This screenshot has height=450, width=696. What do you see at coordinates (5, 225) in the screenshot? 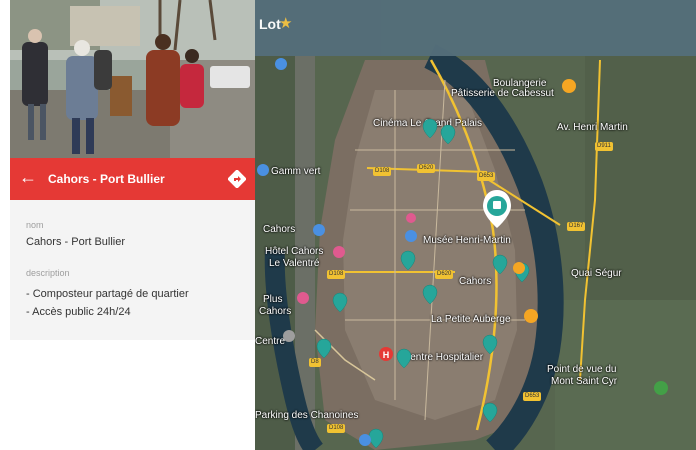
I see `left-edge` at bounding box center [5, 225].